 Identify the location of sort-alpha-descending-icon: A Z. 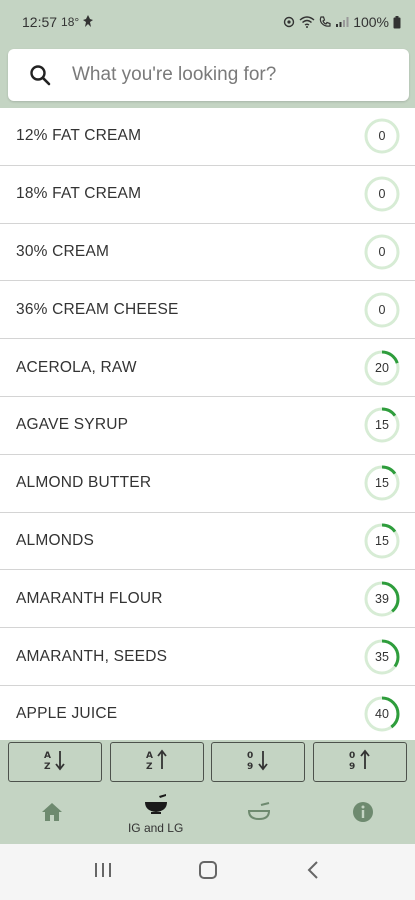
(157, 762).